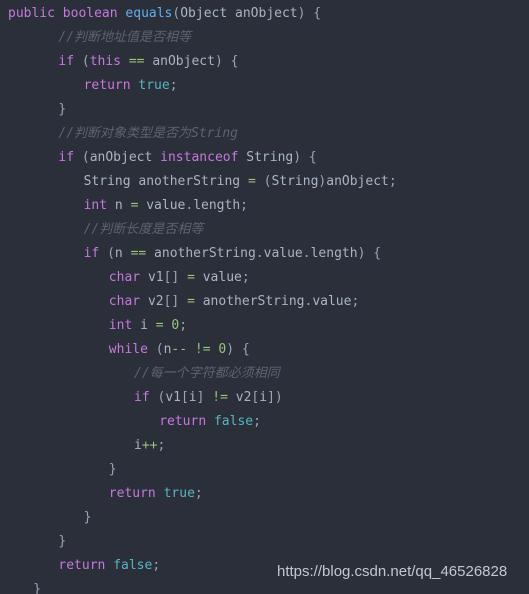 This screenshot has width=529, height=594. I want to click on code-line: i++;, so click(264, 446).